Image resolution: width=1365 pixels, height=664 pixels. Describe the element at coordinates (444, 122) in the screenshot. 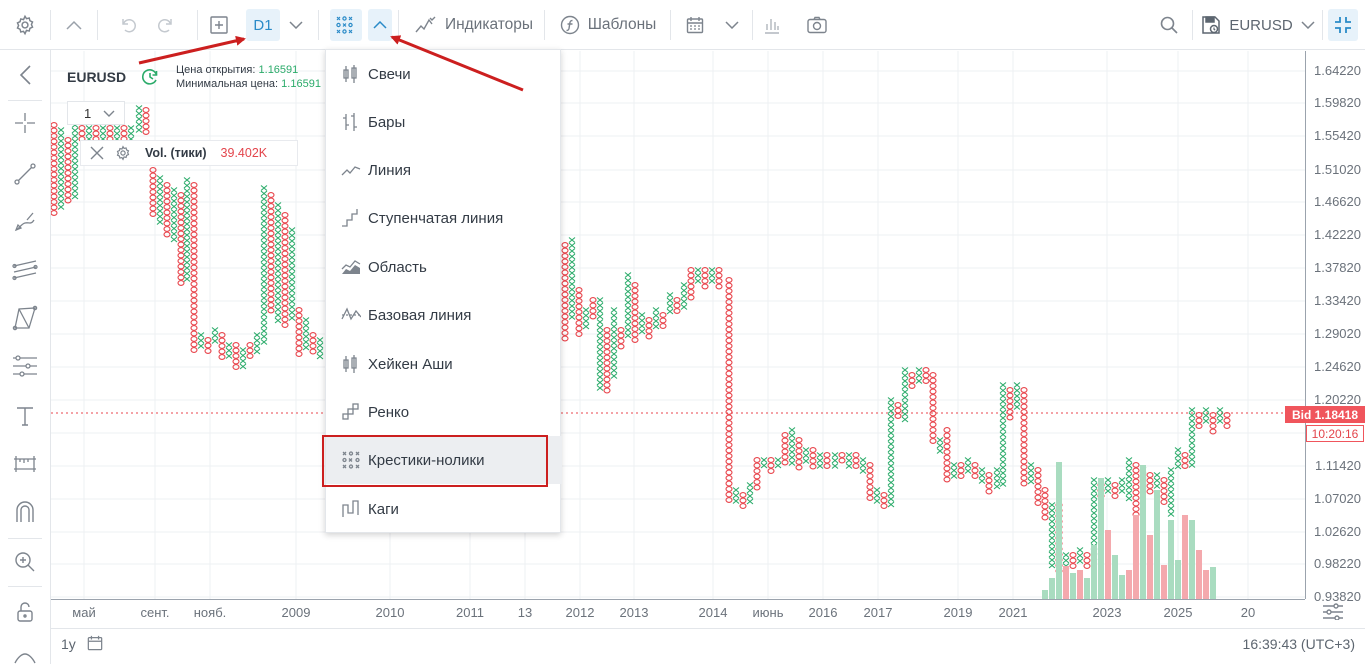

I see `chart-type-option: Бары` at that location.